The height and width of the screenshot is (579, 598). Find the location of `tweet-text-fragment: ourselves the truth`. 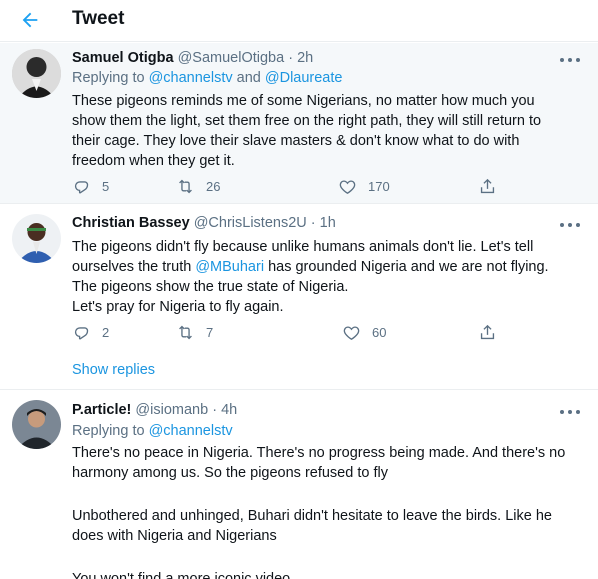

tweet-text-fragment: ourselves the truth is located at coordinates (134, 267).